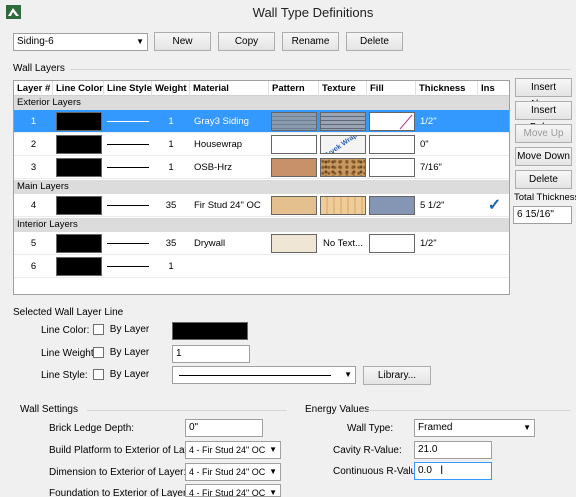  I want to click on total-thickness-label: Total Thickness:, so click(545, 197).